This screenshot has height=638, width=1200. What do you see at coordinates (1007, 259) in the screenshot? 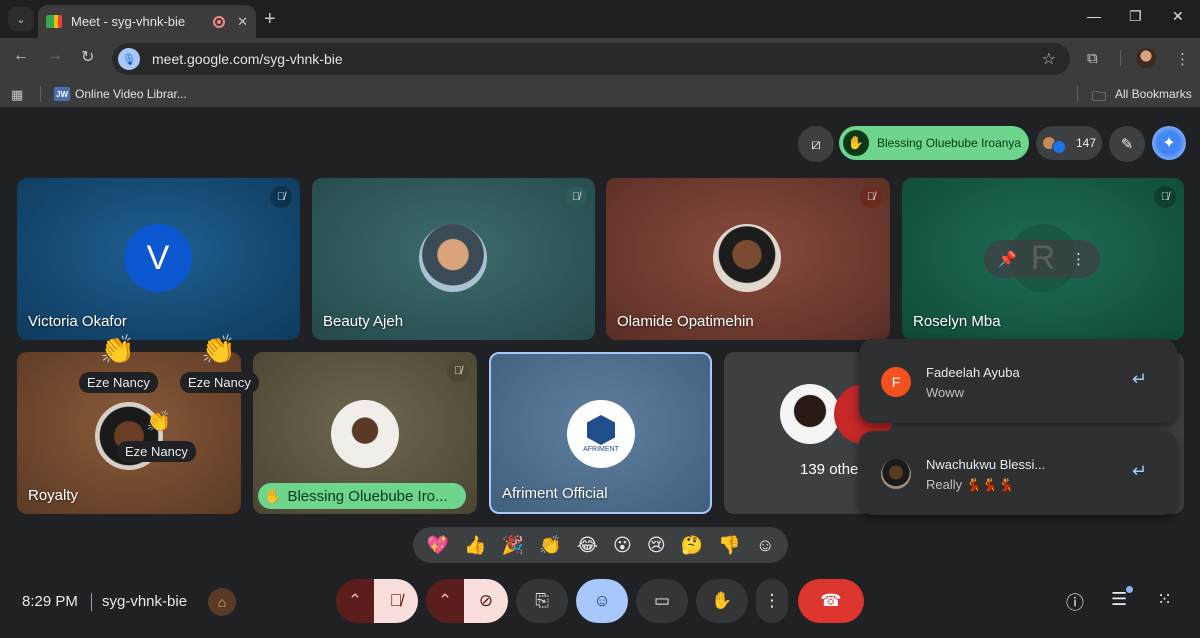
I see `pin-icon: 📌` at bounding box center [1007, 259].